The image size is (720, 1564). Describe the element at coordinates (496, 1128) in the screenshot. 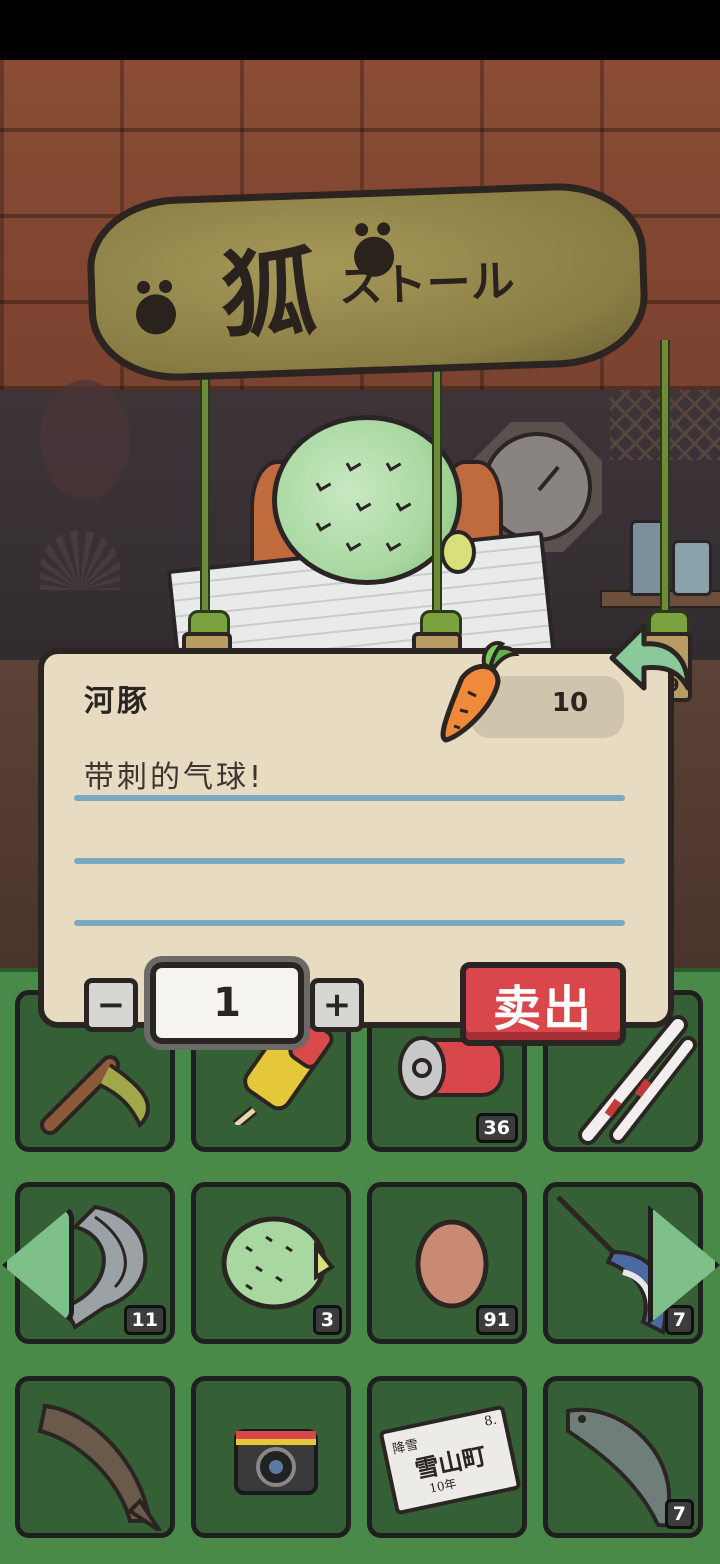

I see `item-count-badge: 36` at that location.